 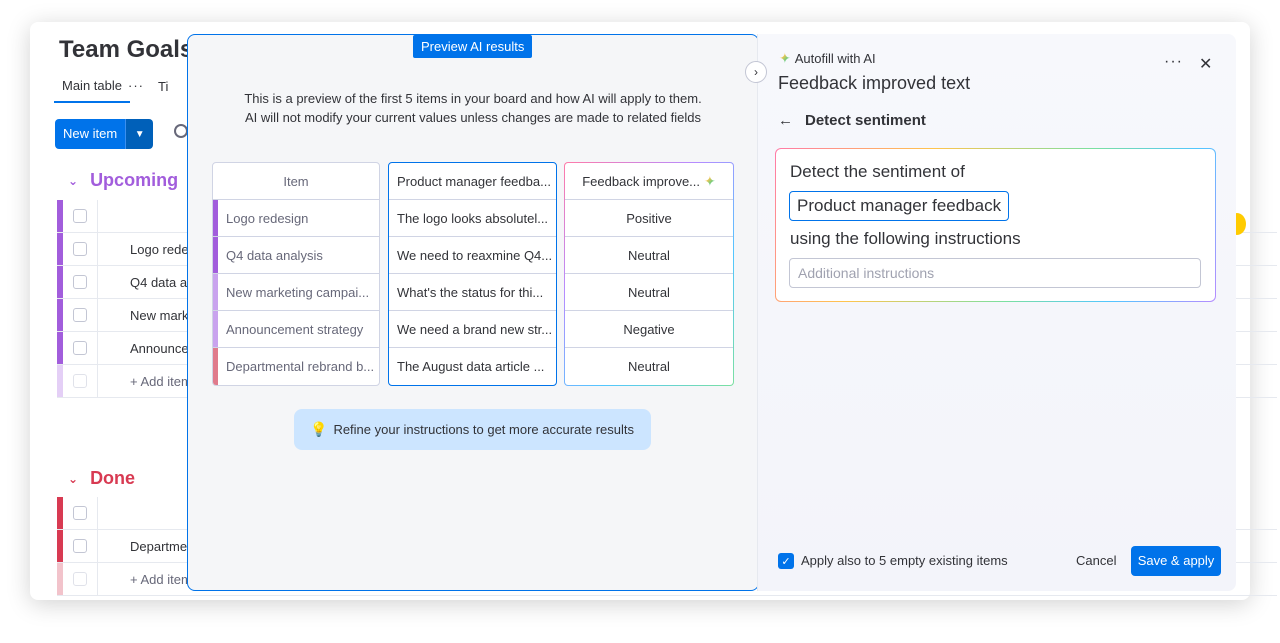 I want to click on more-options-icon: ···, so click(x=1173, y=62).